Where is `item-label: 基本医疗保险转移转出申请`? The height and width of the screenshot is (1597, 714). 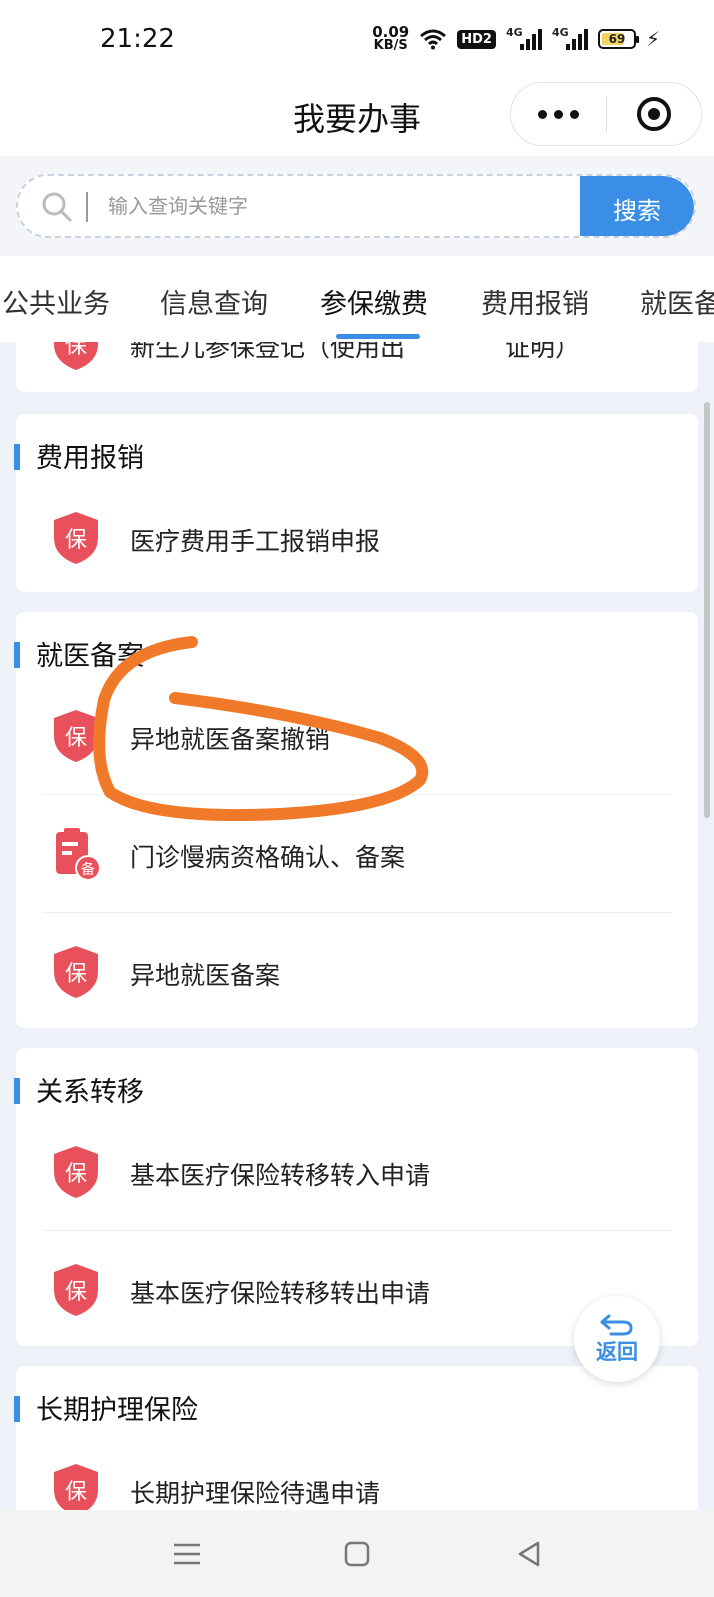 item-label: 基本医疗保险转移转出申请 is located at coordinates (280, 1293).